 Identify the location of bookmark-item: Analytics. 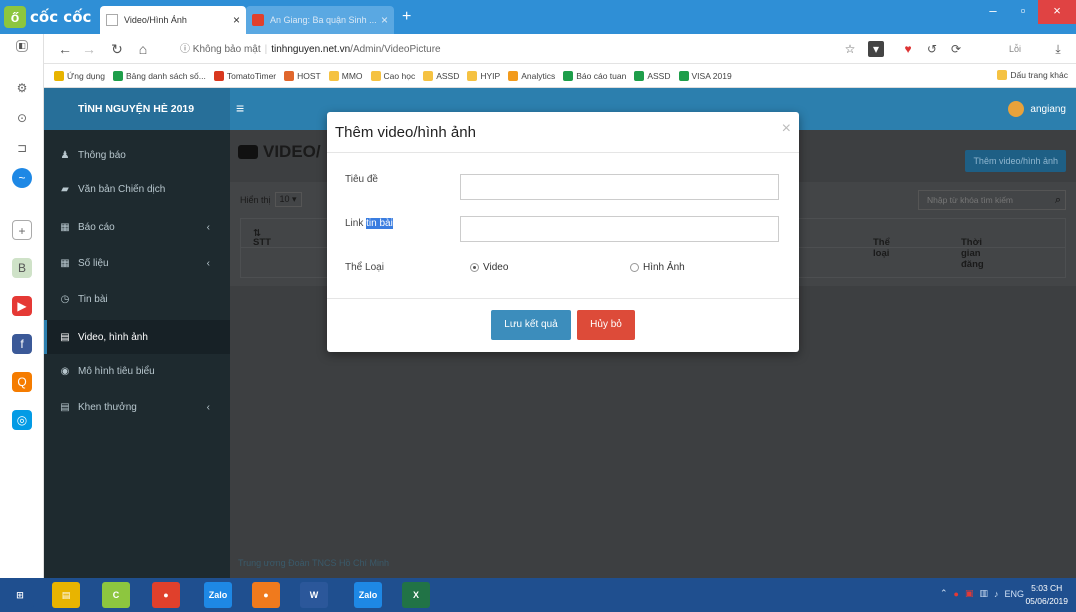
(531, 75).